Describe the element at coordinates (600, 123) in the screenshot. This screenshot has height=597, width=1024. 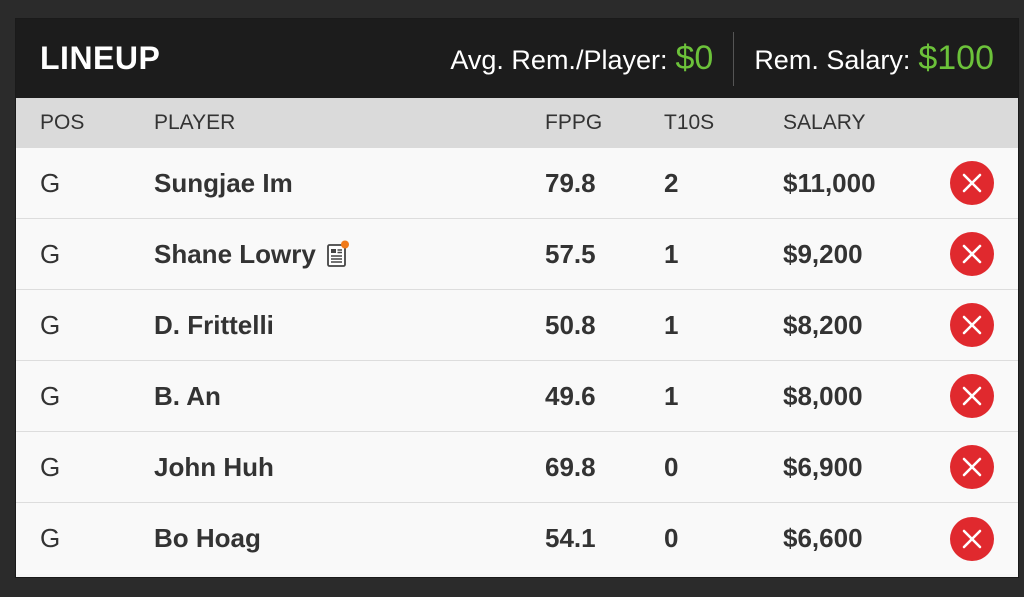
I see `column-header-fppg: FPPG` at that location.